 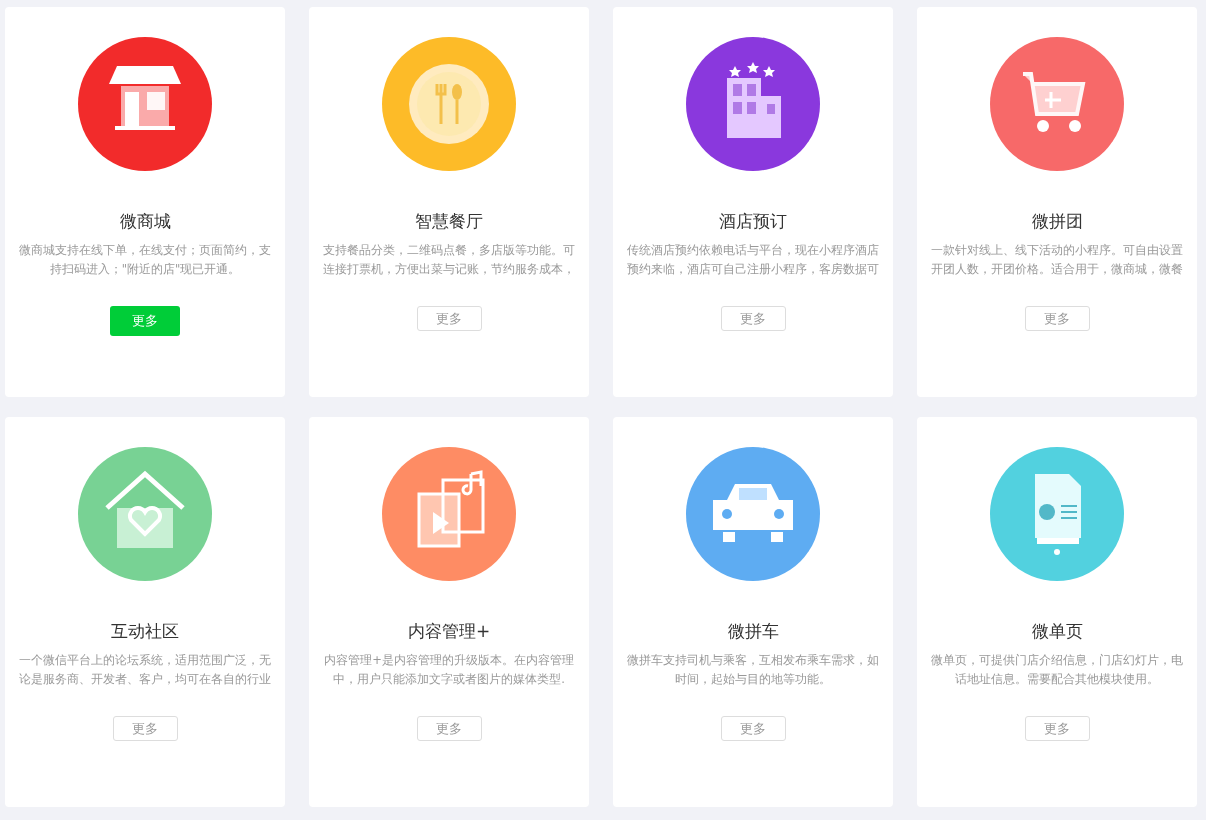 What do you see at coordinates (449, 260) in the screenshot?
I see `card-description: 支持餐品分类，二维码点餐，多店版等功能。可连接打票机，方便出菜与记账，节约服务成本，` at bounding box center [449, 260].